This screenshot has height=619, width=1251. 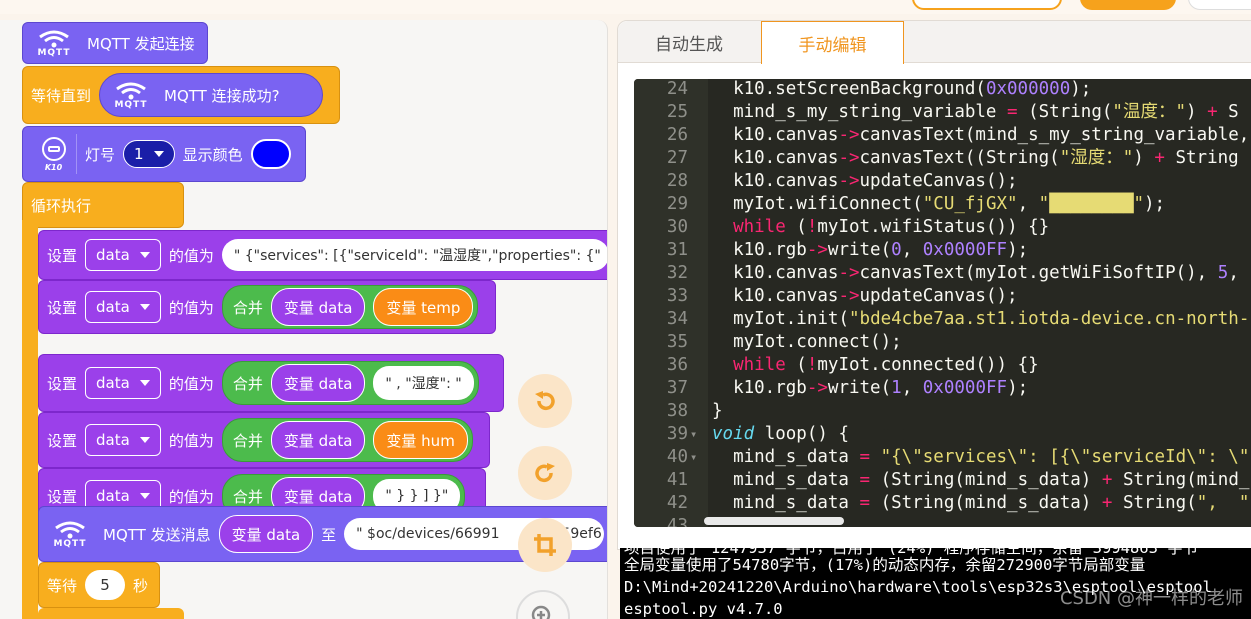 What do you see at coordinates (270, 154) in the screenshot?
I see `color-picker` at bounding box center [270, 154].